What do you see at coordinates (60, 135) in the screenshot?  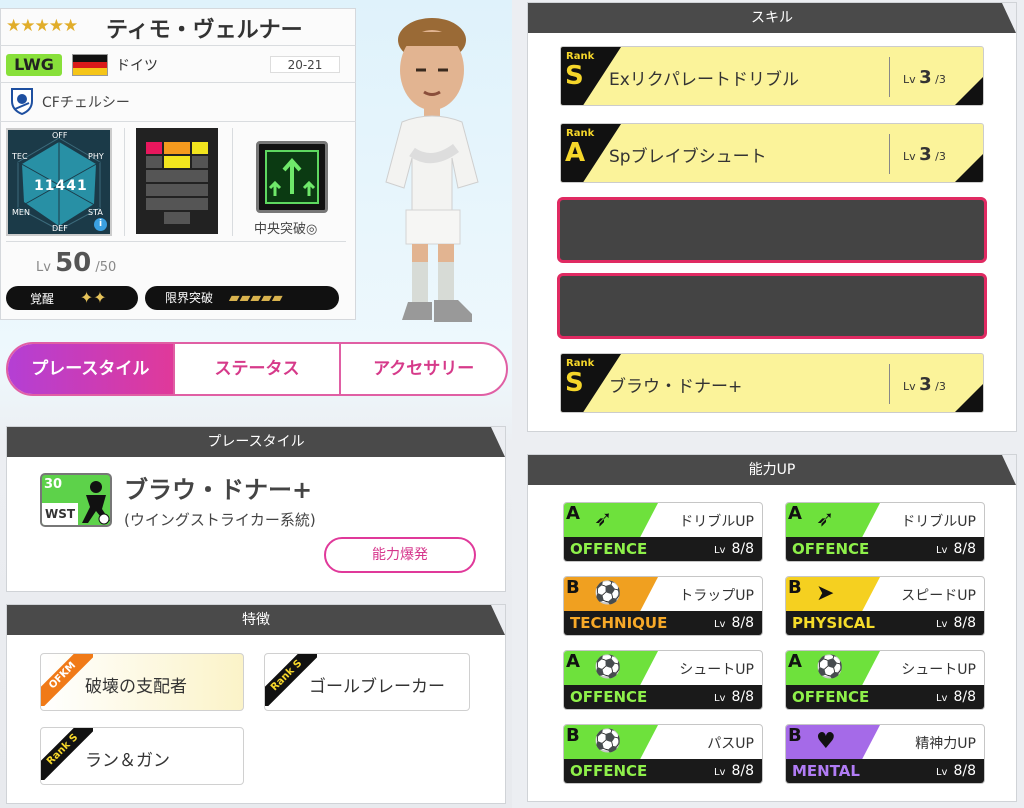 I see `radar-label-off: OFF` at bounding box center [60, 135].